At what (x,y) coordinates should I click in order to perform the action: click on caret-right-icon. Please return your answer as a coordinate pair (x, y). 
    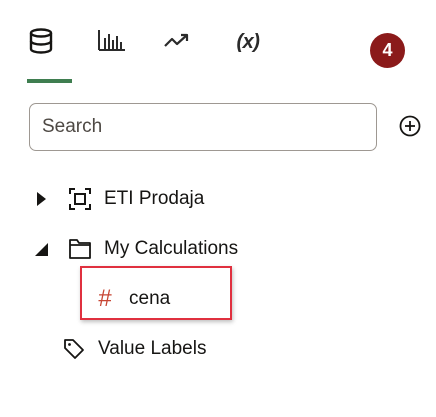
    Looking at the image, I should click on (41, 199).